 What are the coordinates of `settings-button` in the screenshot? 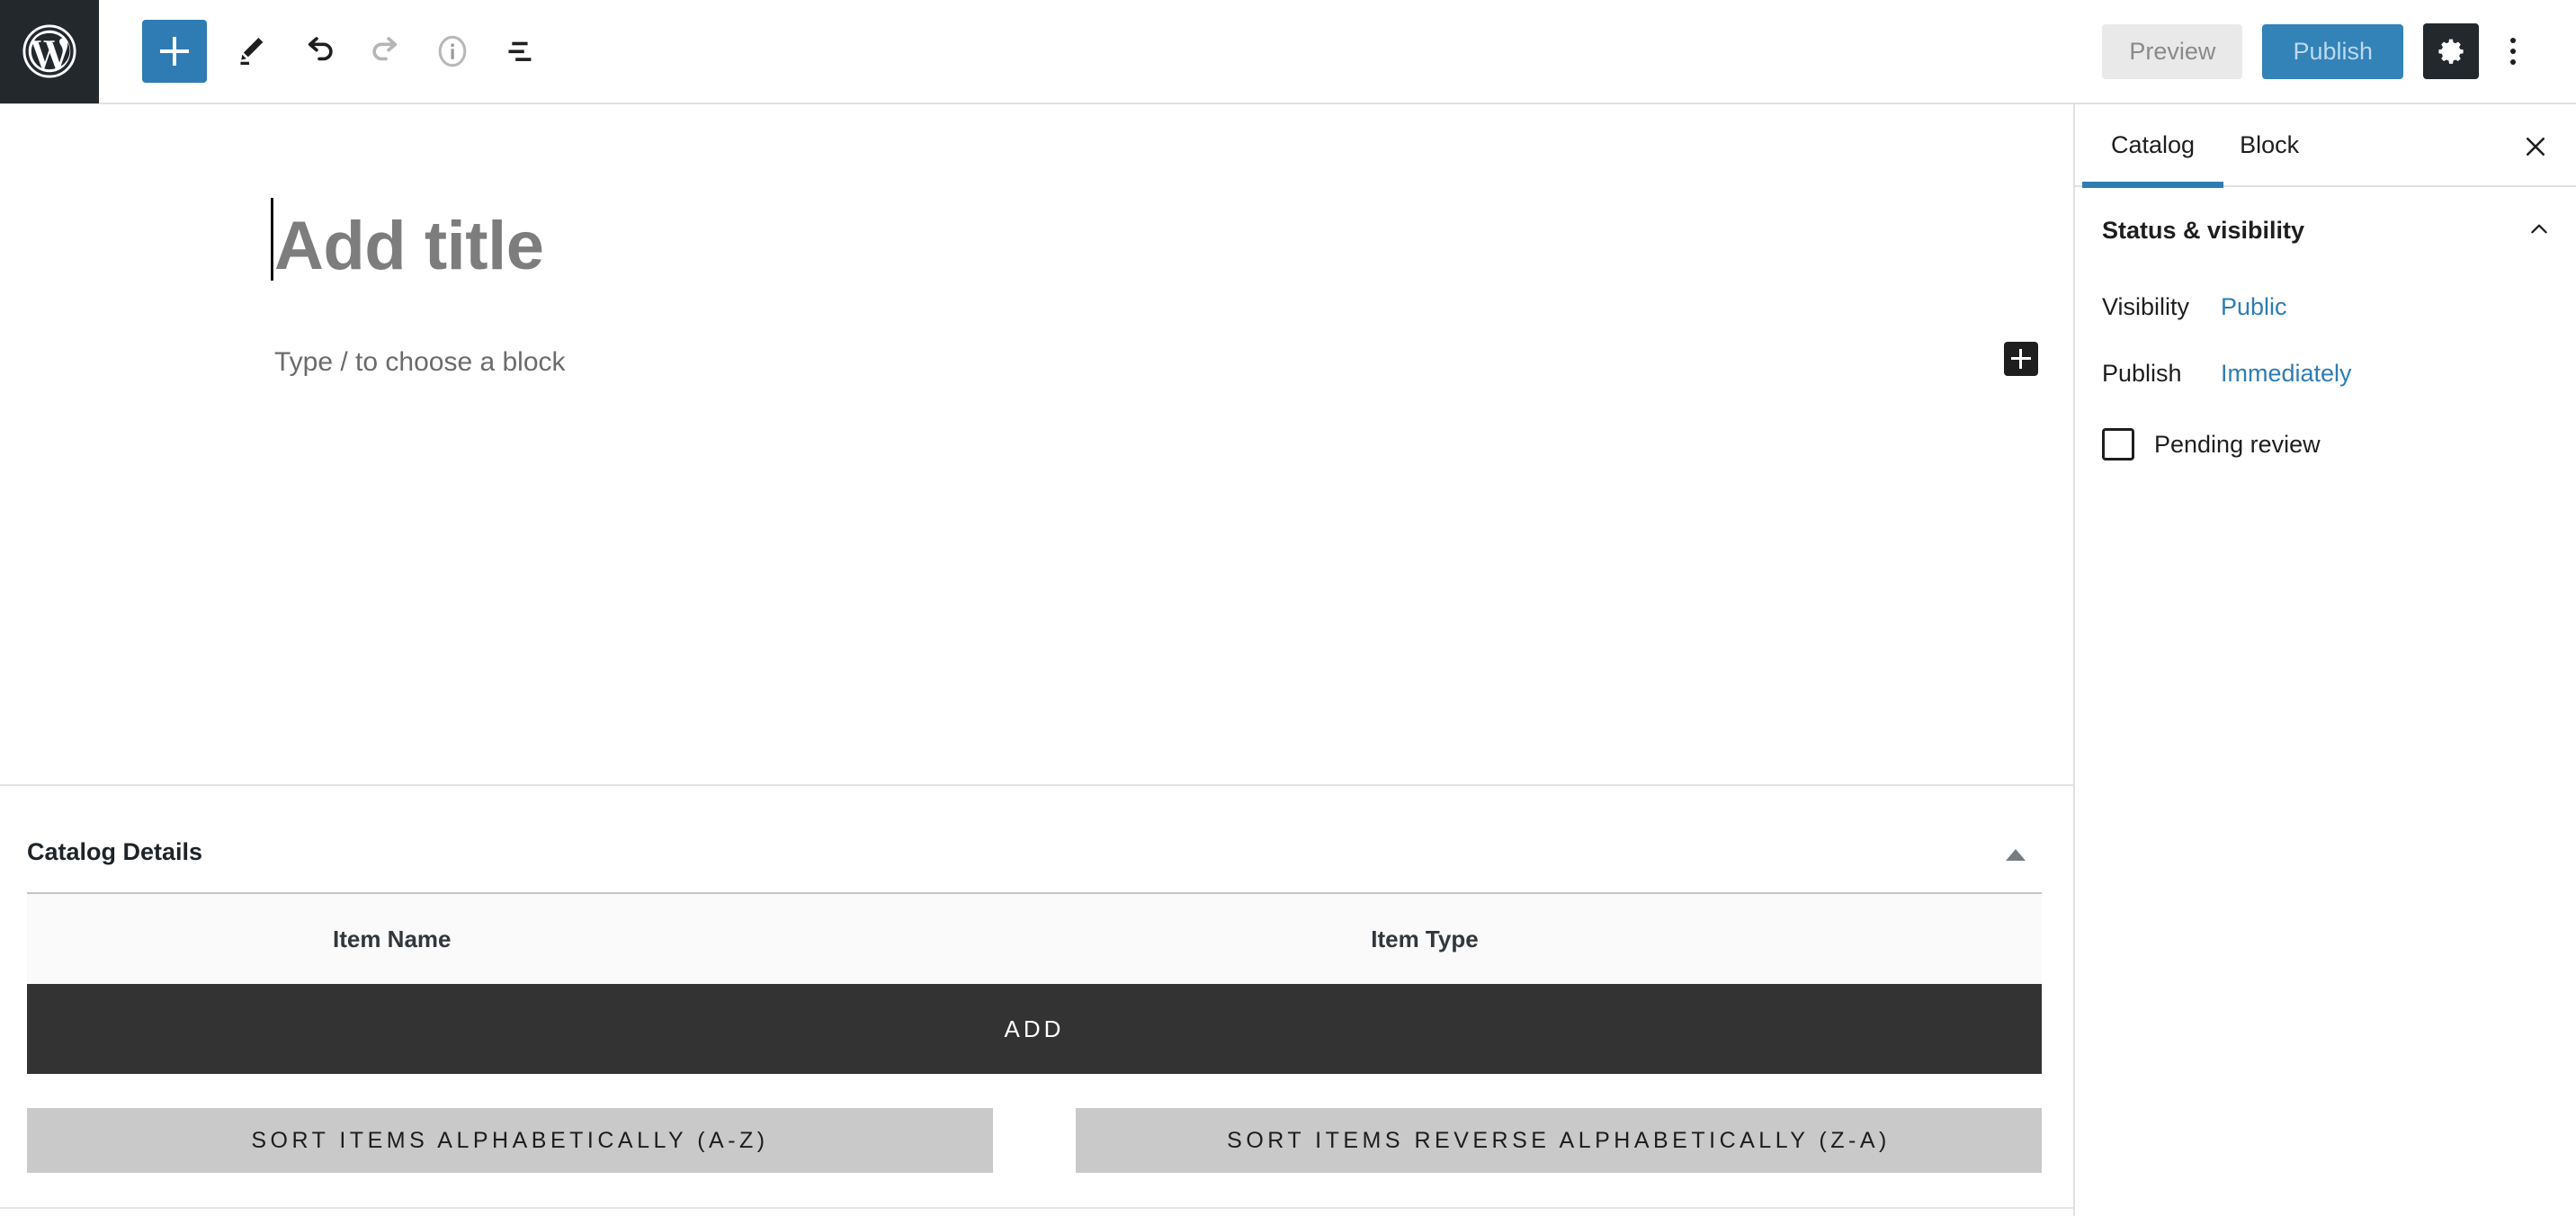 It's located at (2451, 51).